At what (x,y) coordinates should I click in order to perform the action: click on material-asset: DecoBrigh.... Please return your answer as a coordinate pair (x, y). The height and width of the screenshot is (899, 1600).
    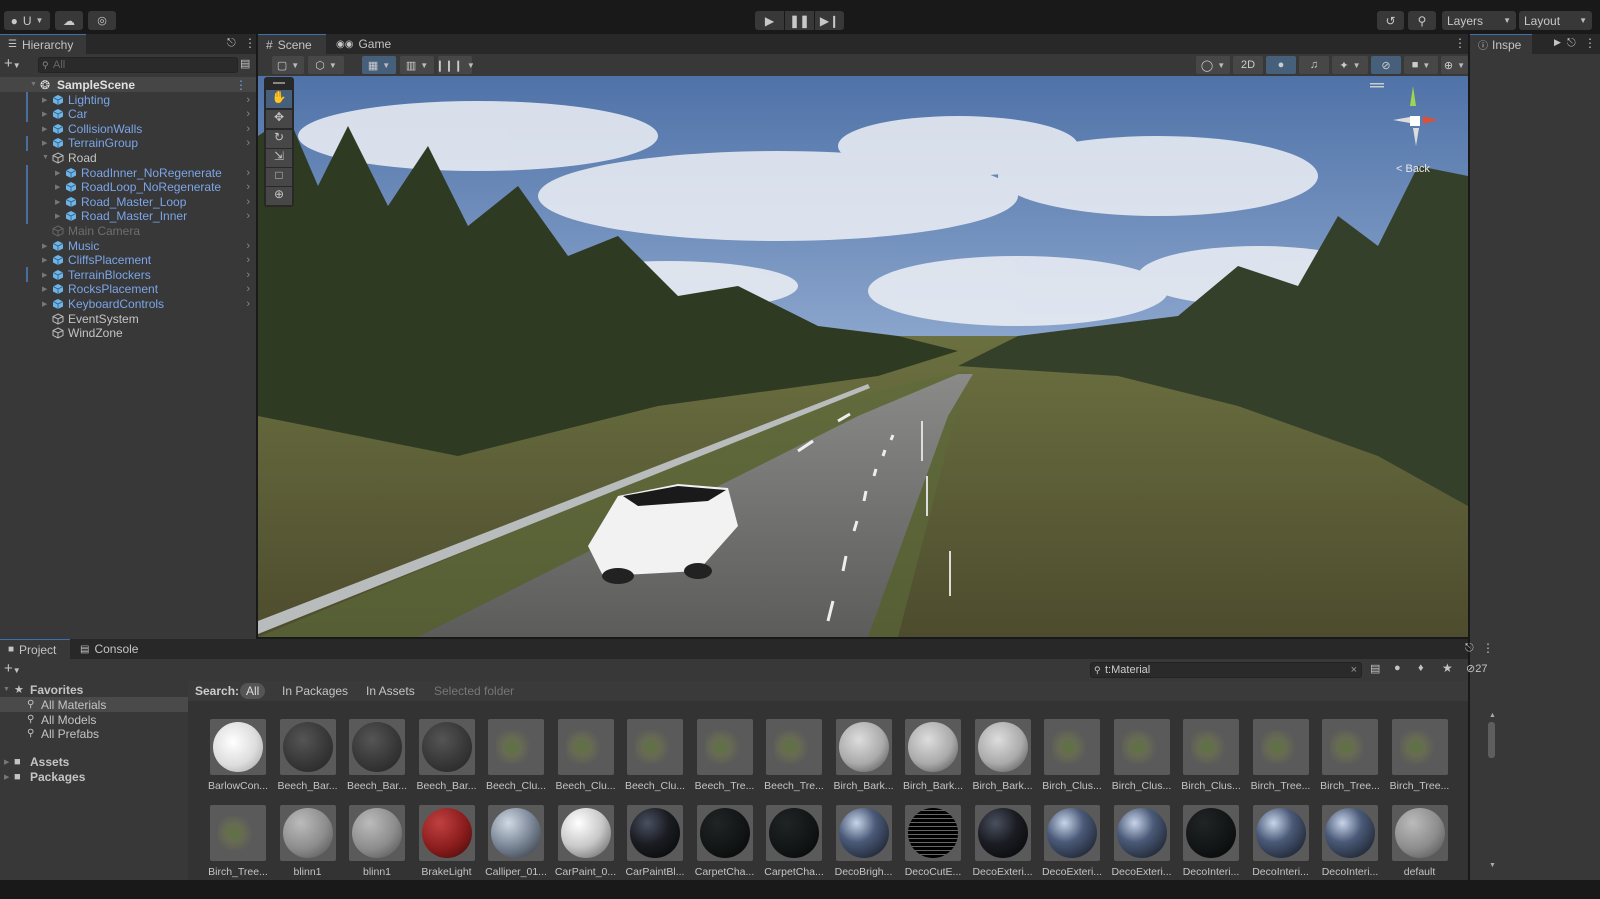
    Looking at the image, I should click on (864, 841).